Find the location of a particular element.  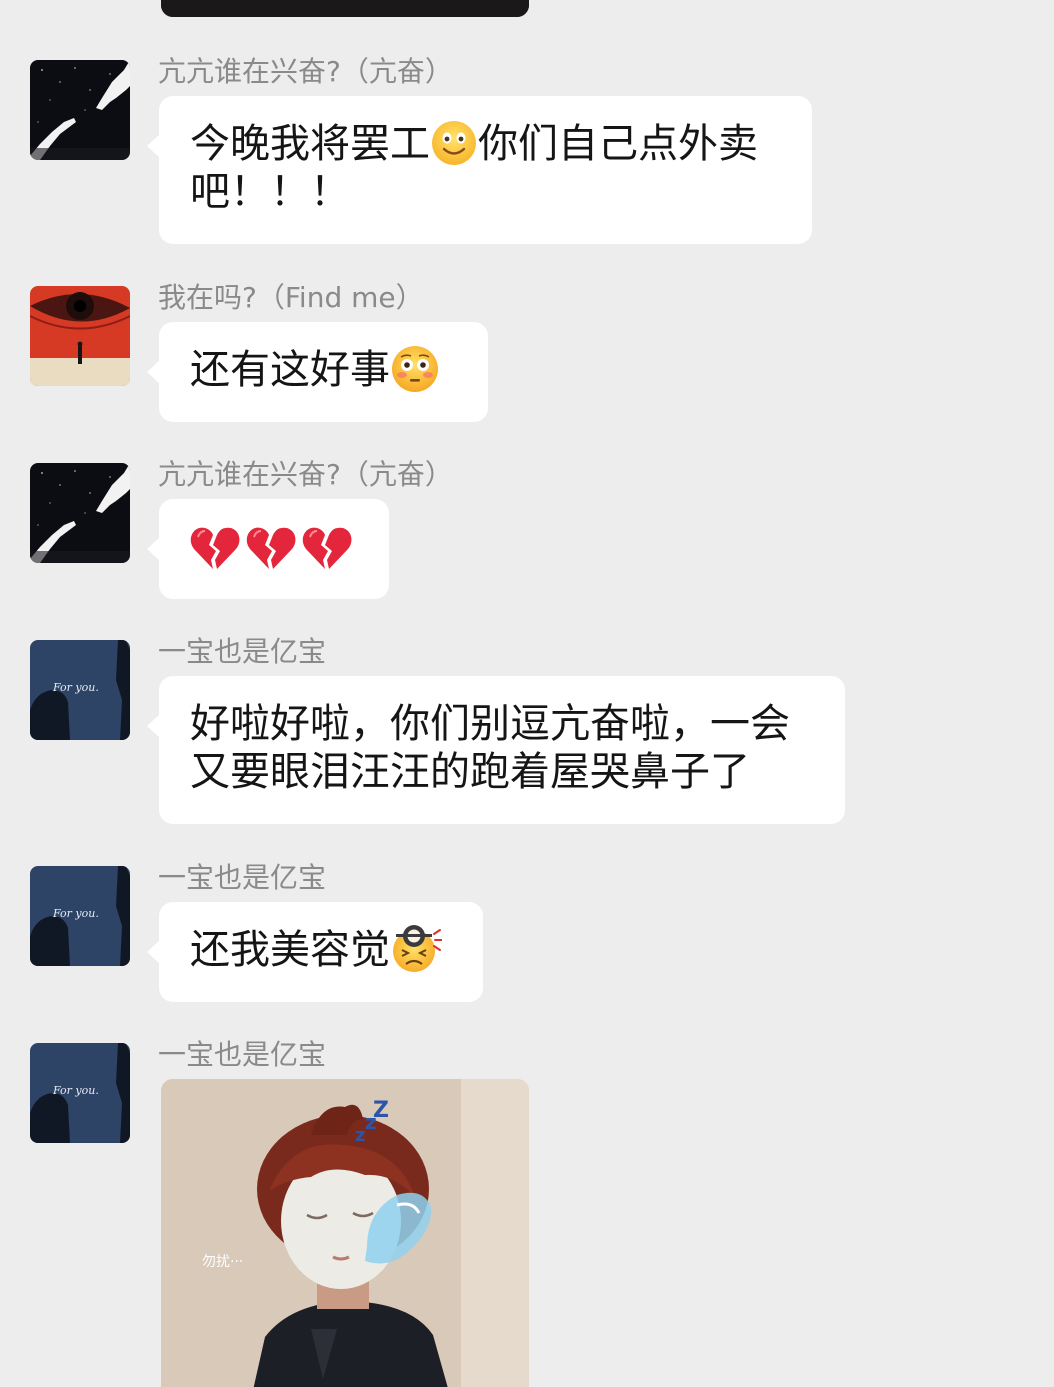

message-text: 还有这好事 is located at coordinates (290, 370).